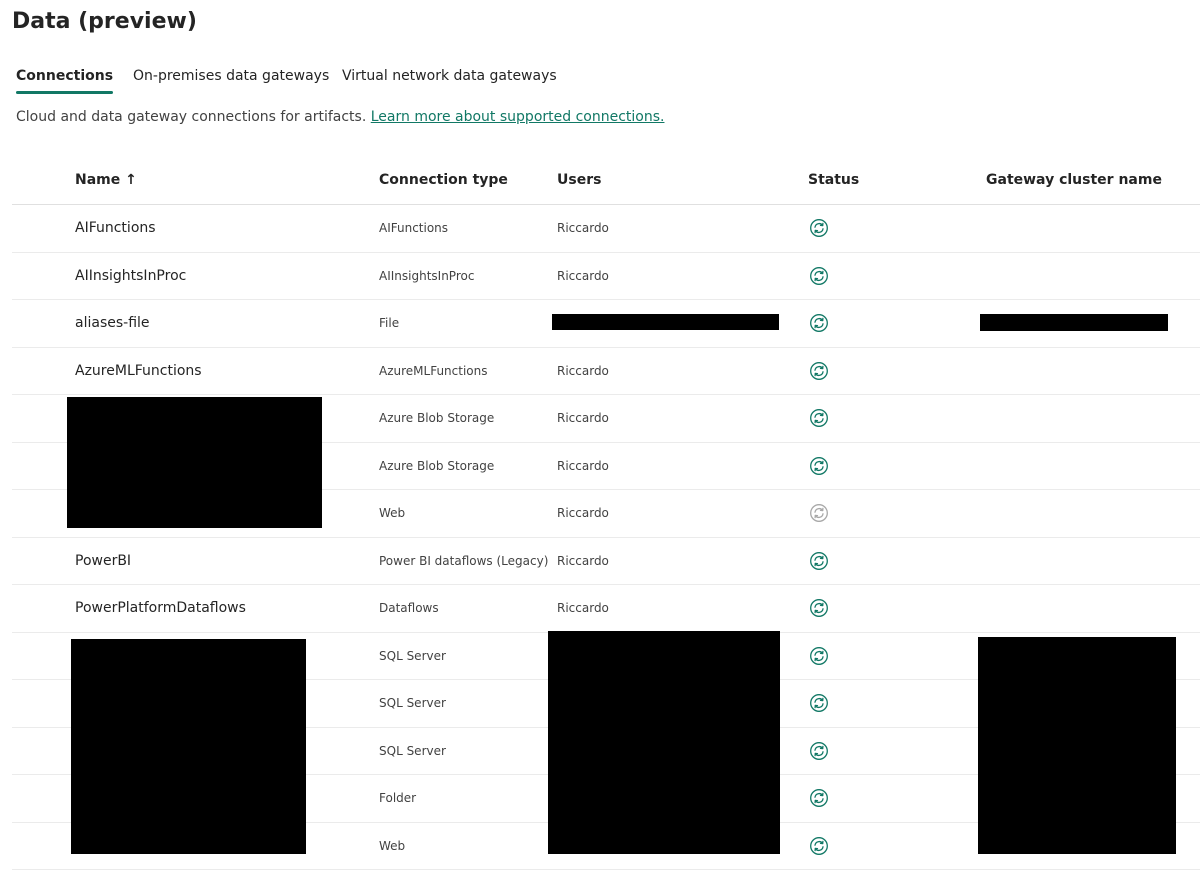 The height and width of the screenshot is (881, 1200). I want to click on column-header-users: Users, so click(579, 180).